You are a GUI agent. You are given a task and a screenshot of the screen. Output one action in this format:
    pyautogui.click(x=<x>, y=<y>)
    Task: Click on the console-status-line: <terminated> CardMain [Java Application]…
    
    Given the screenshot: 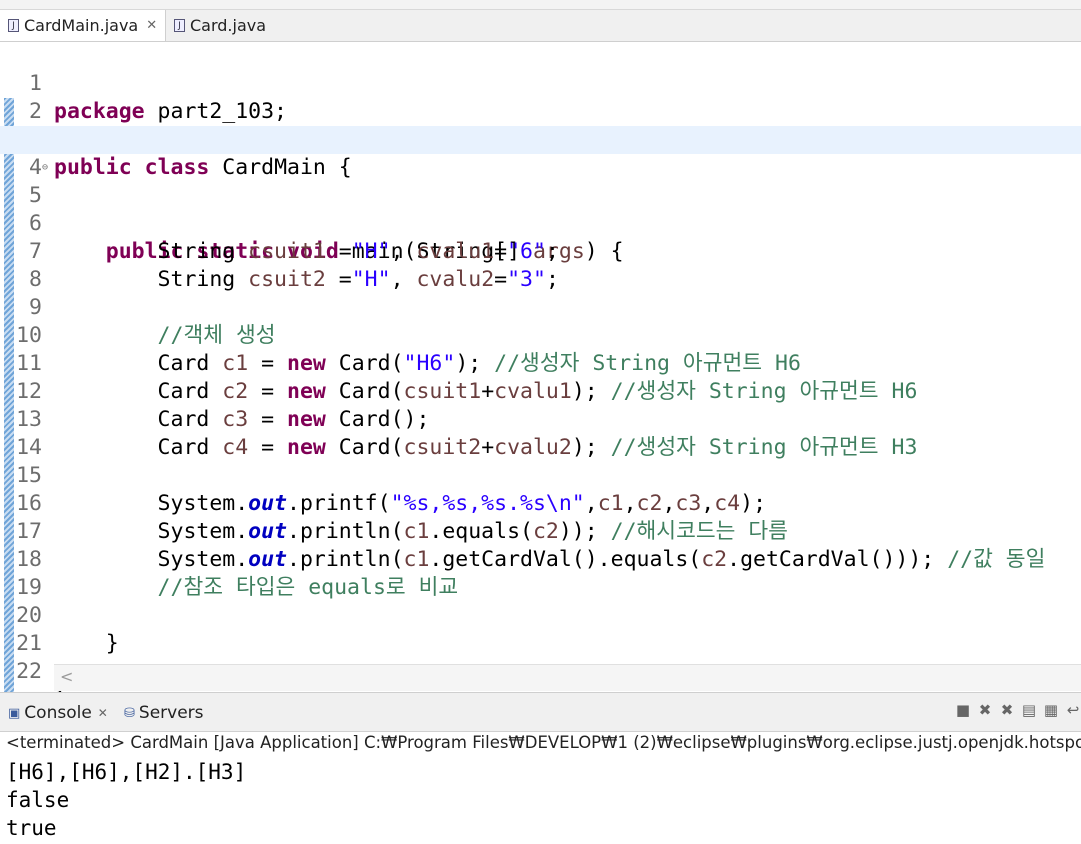 What is the action you would take?
    pyautogui.click(x=543, y=742)
    